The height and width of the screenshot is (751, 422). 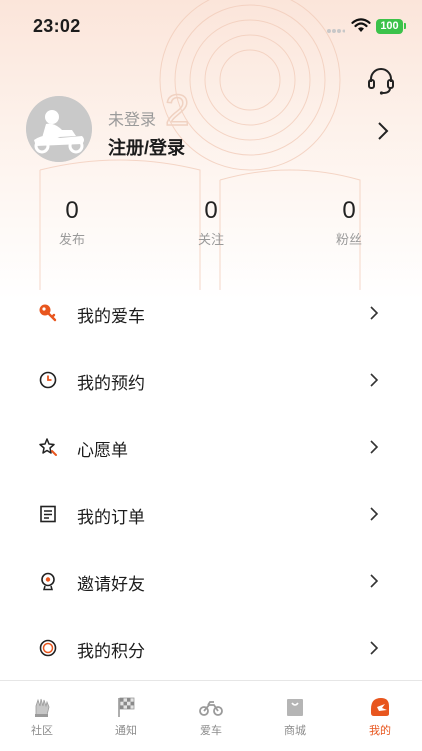 What do you see at coordinates (42, 731) in the screenshot?
I see `tab-label: 社区` at bounding box center [42, 731].